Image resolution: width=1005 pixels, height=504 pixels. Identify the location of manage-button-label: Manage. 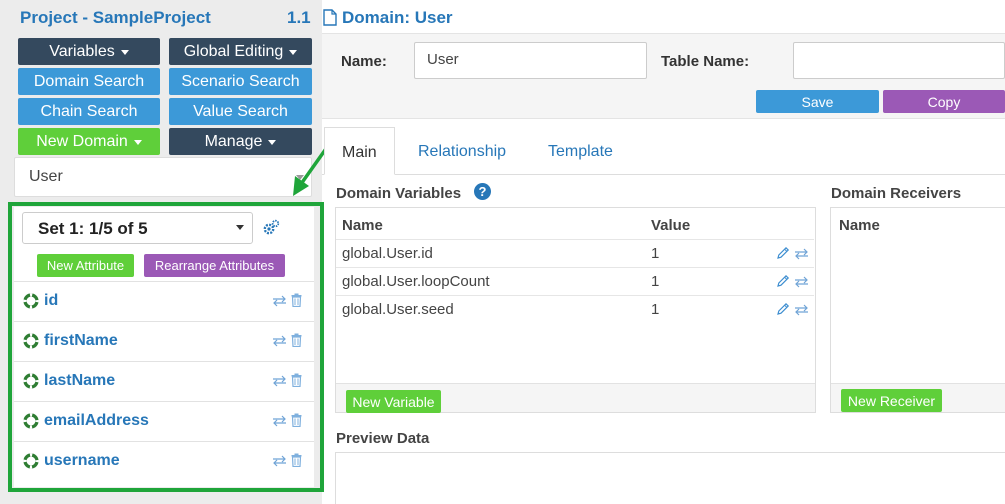
(233, 141).